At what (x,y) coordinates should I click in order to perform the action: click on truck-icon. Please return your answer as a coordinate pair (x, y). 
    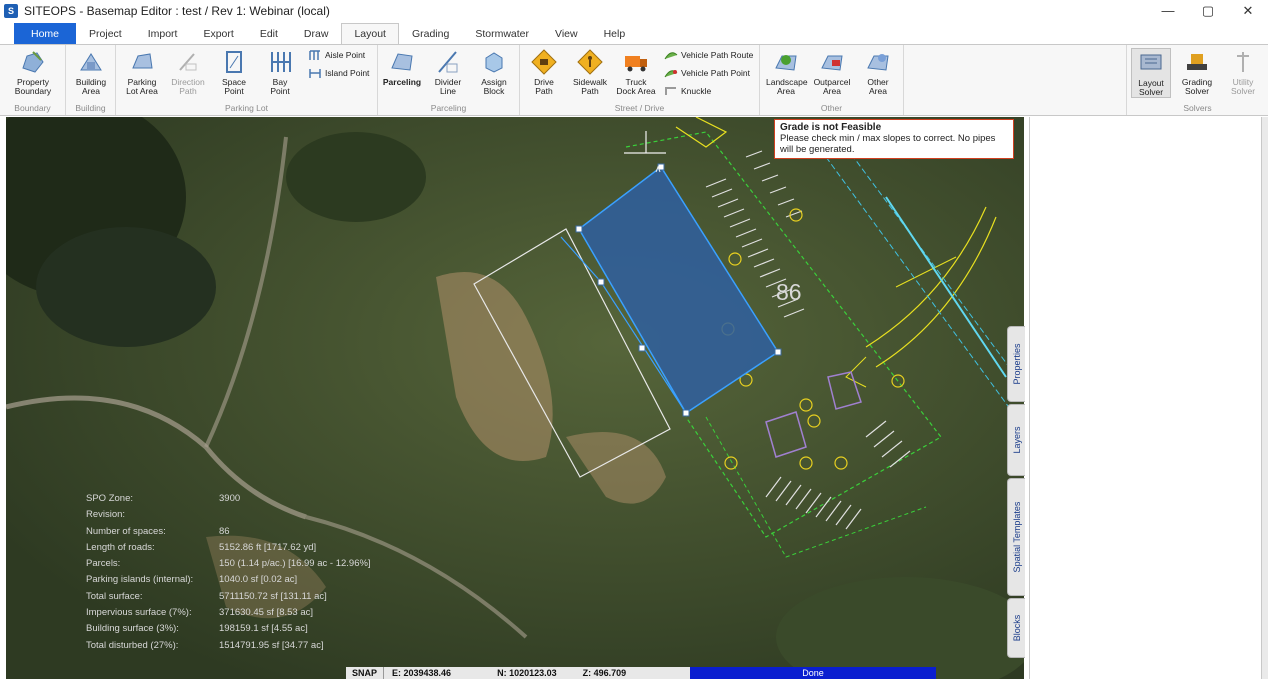
    Looking at the image, I should click on (636, 64).